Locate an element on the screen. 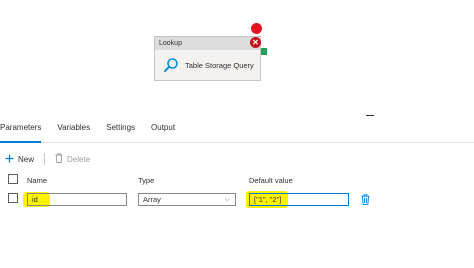 The image size is (474, 268). table-header: Name Type Default value is located at coordinates (237, 180).